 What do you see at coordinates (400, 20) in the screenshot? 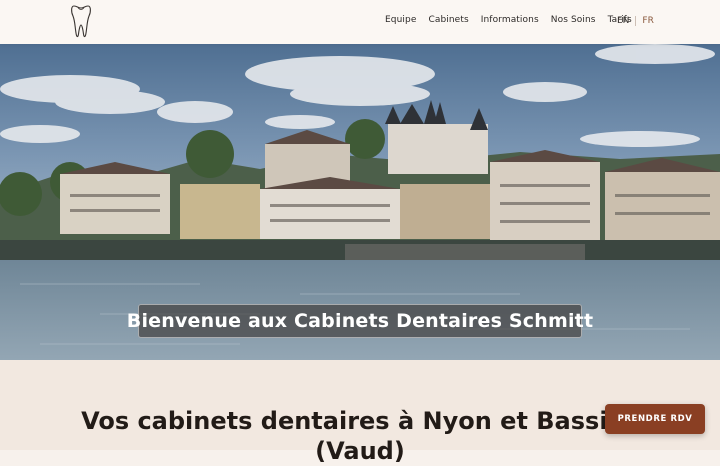
I see `nav-link-equipe: Equipe` at bounding box center [400, 20].